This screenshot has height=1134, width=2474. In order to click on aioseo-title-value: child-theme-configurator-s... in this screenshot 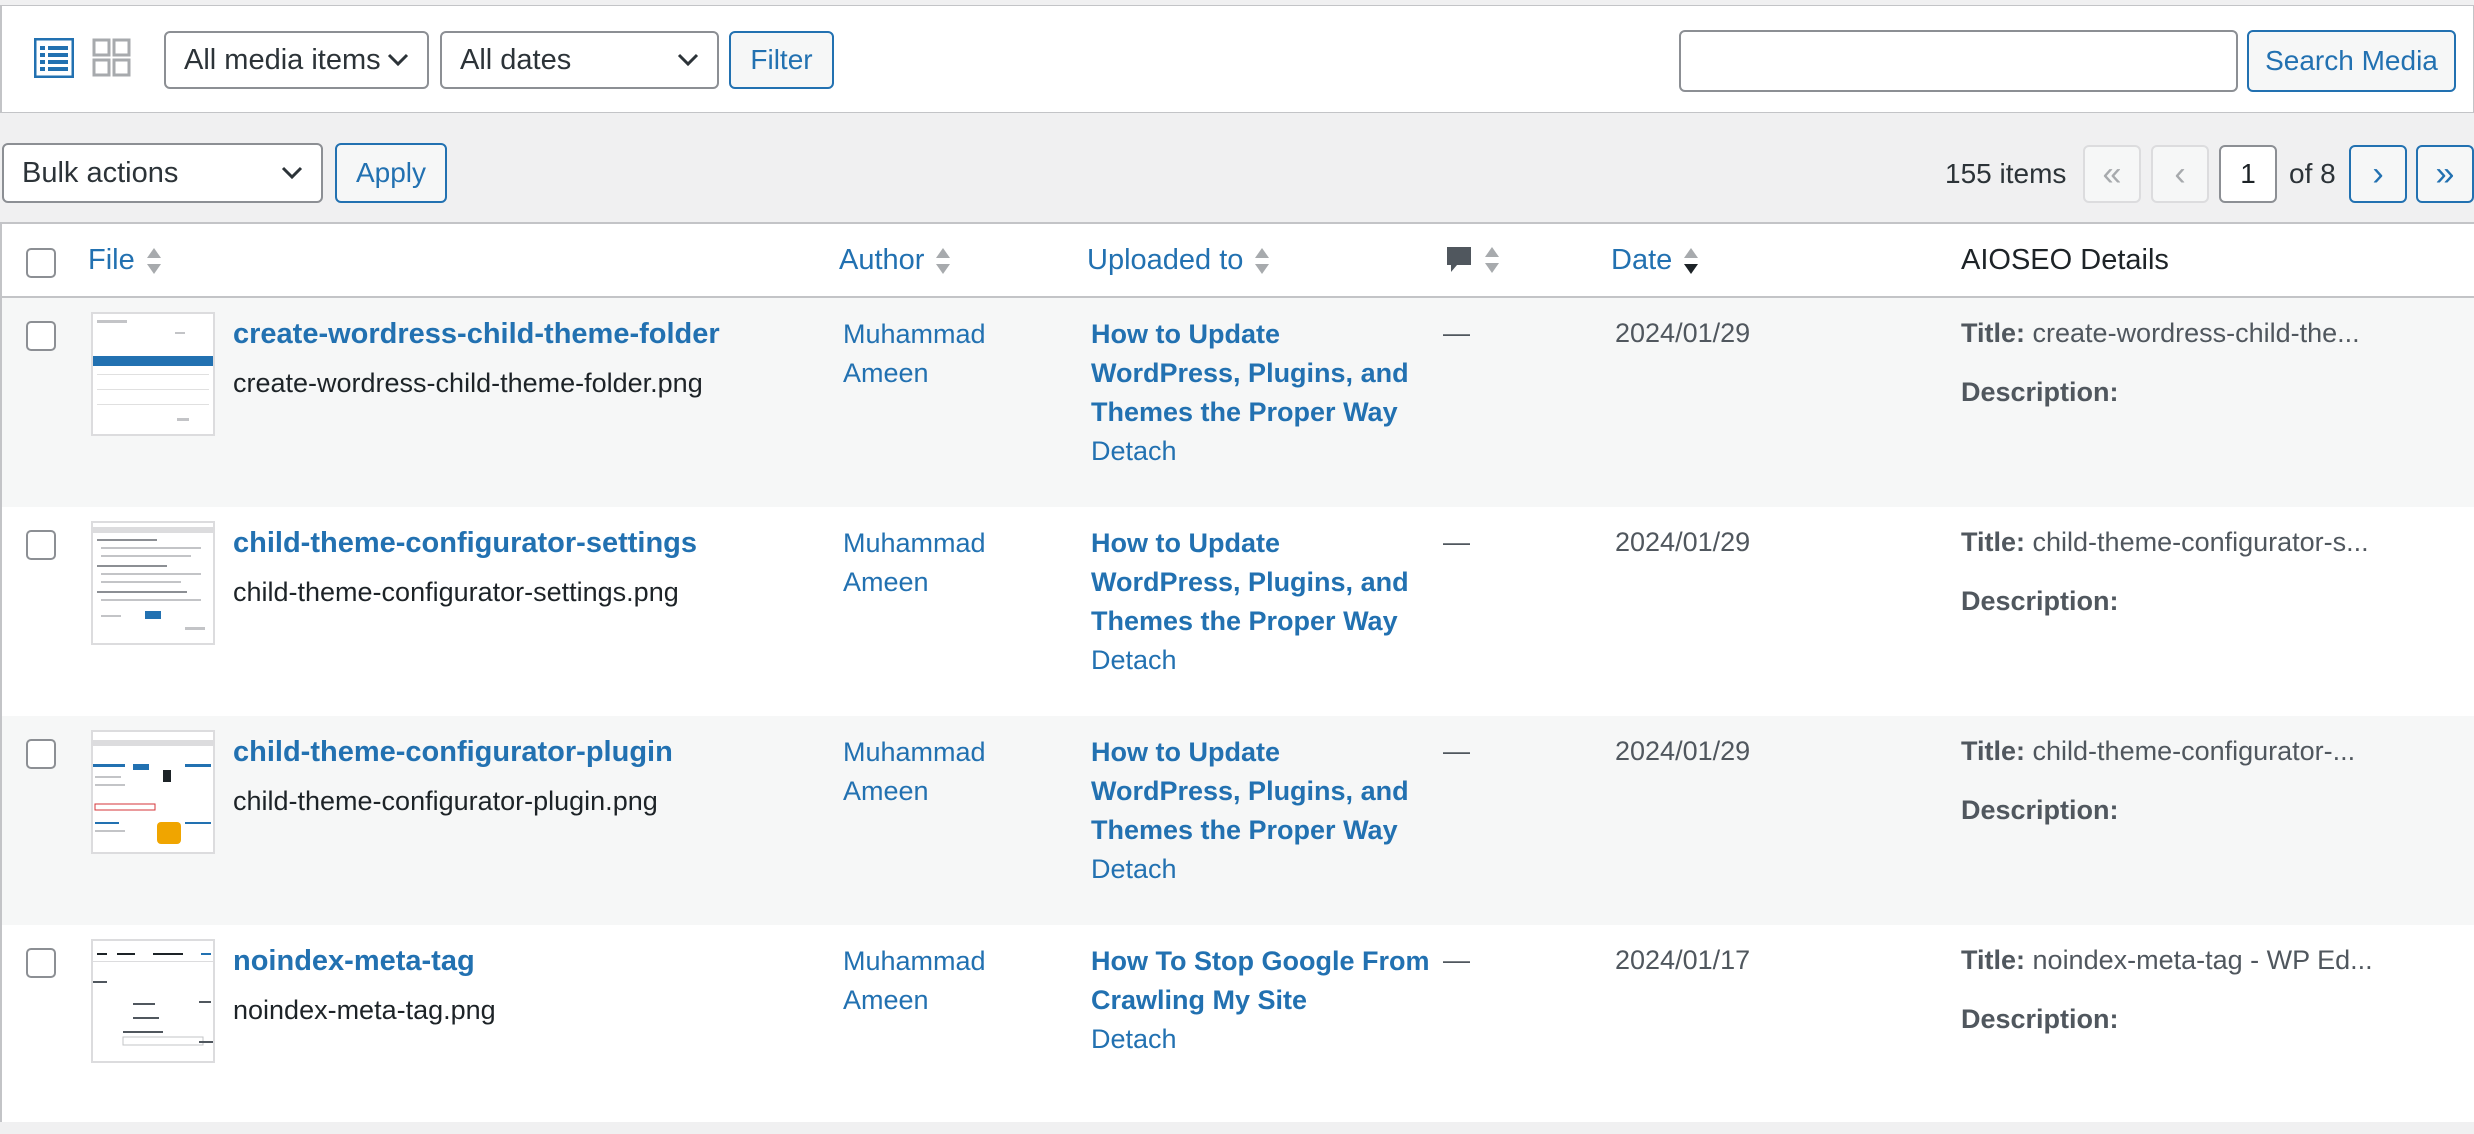, I will do `click(2200, 542)`.